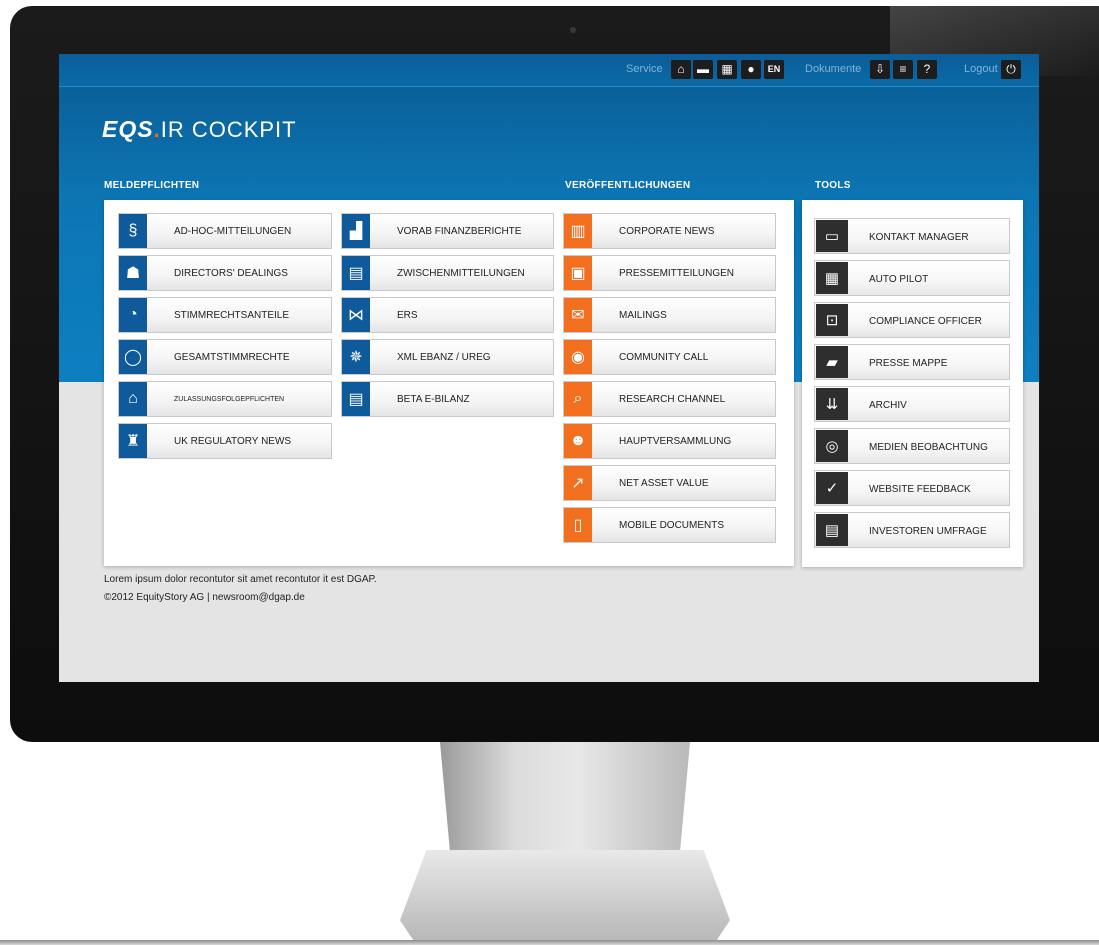  Describe the element at coordinates (133, 399) in the screenshot. I see `institution-icon: ⌂` at that location.